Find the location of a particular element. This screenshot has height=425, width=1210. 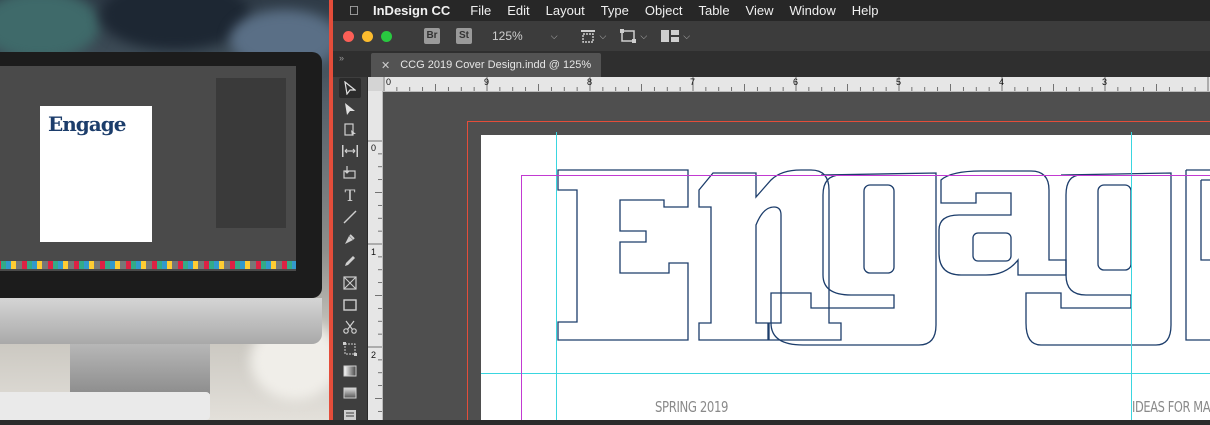

gap-tool is located at coordinates (350, 151).